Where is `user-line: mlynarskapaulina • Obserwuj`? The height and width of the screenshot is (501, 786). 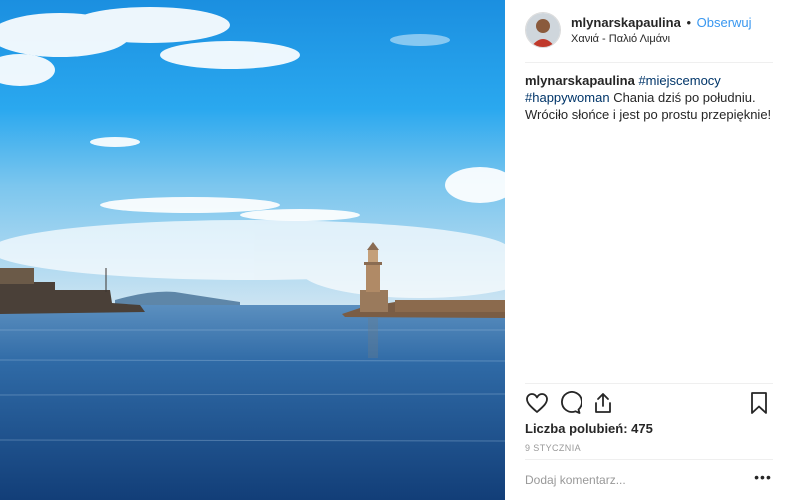
user-line: mlynarskapaulina • Obserwuj is located at coordinates (661, 22).